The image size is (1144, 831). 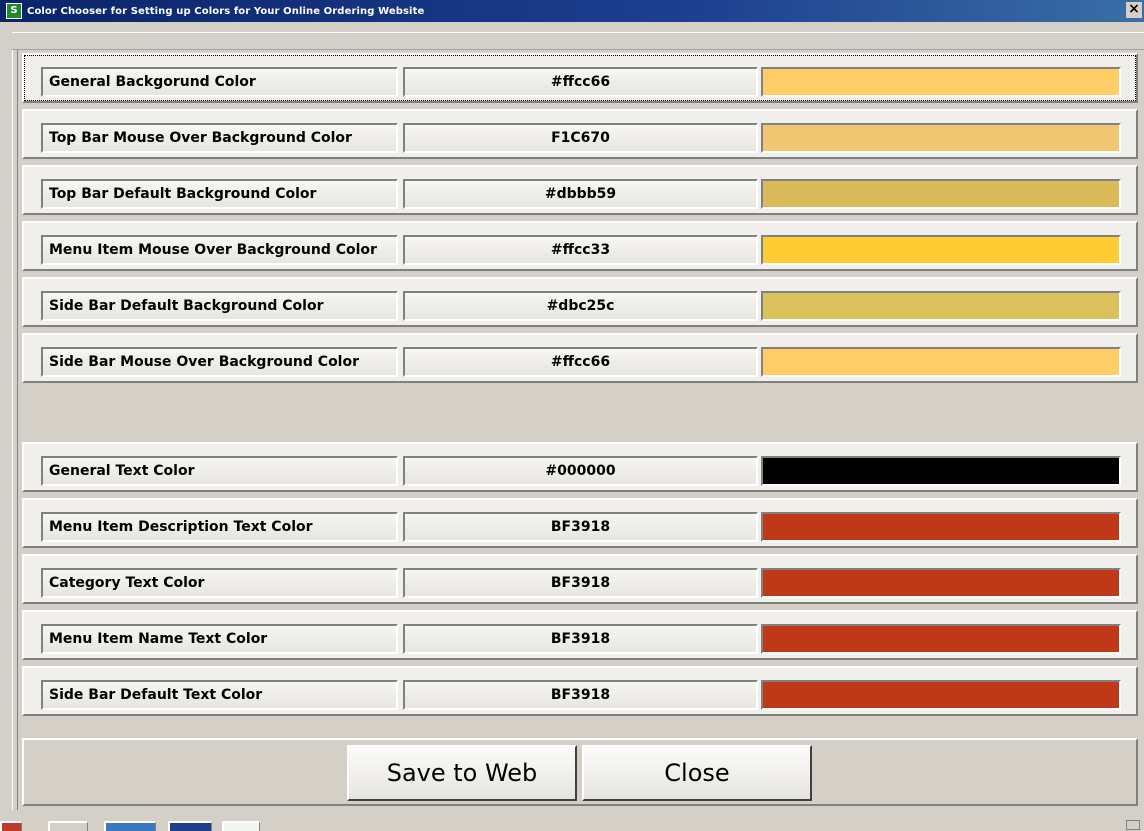 I want to click on color-label: Side Bar Default Text Color, so click(x=219, y=695).